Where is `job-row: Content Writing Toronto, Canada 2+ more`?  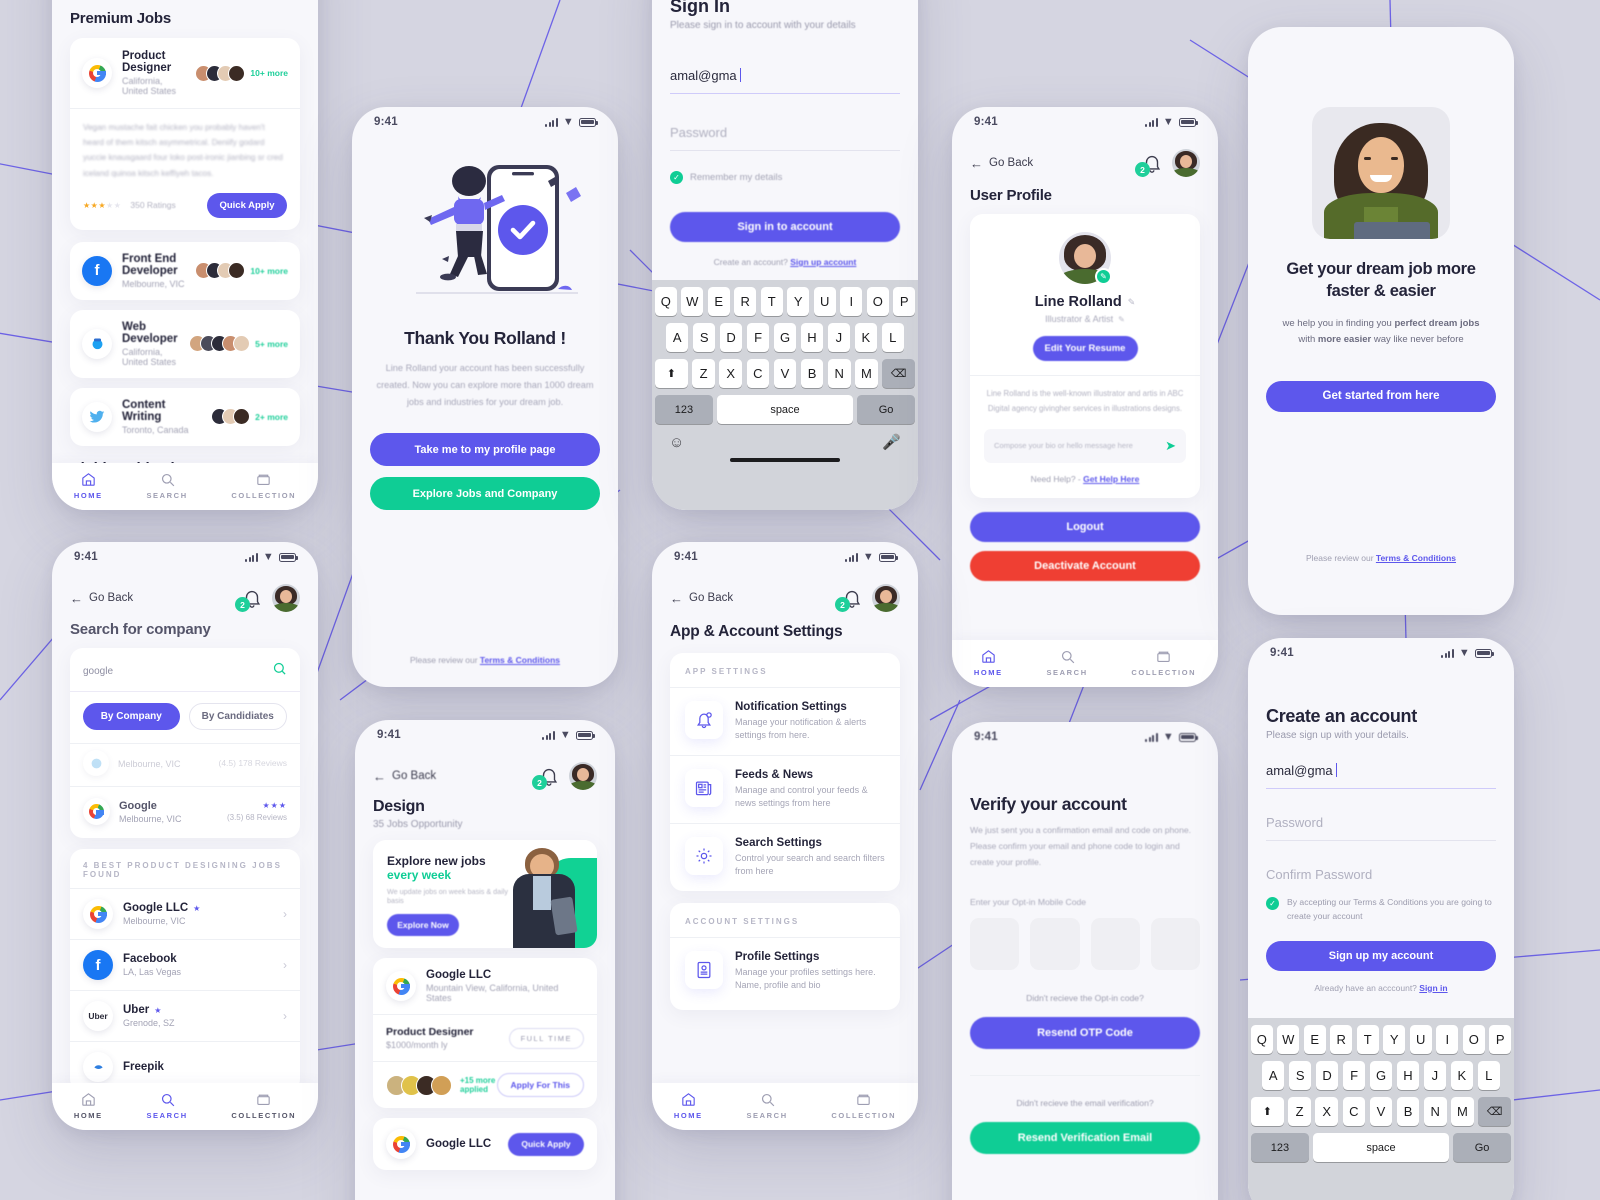
job-row: Content Writing Toronto, Canada 2+ more is located at coordinates (185, 416).